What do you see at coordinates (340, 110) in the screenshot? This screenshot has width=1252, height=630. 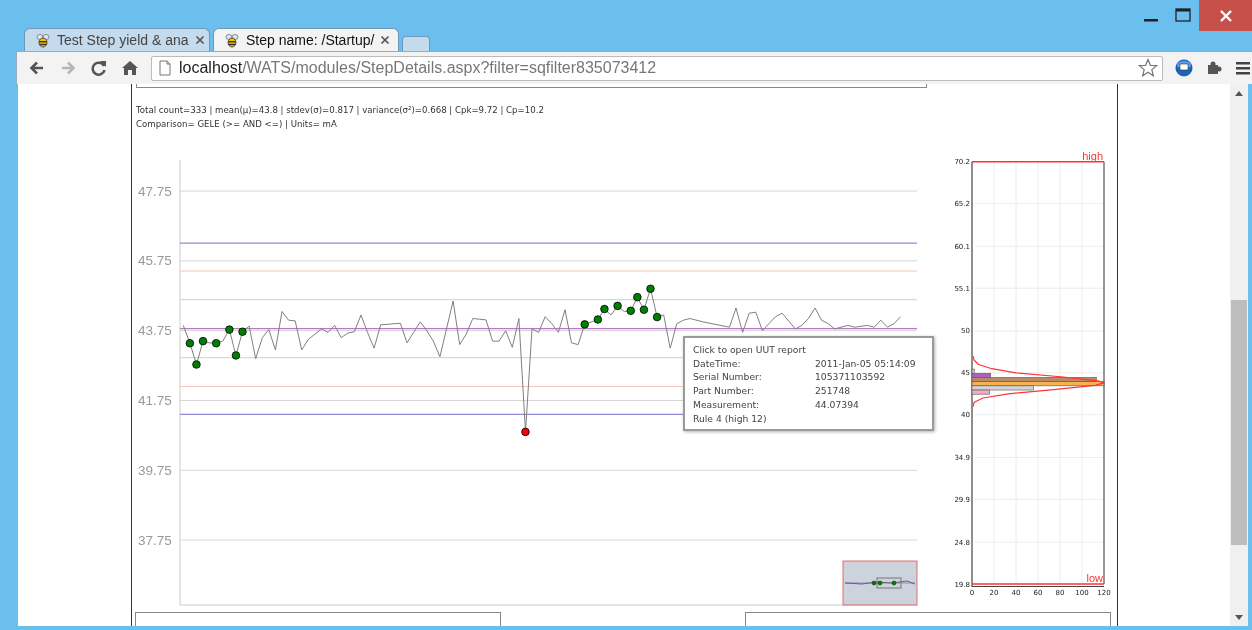 I see `summary-text: Total count=333 | mean(μ)=43.8 | stdev(σ)=0.817 | variance(σ²)=0.668 | Cpk=9.72 | Cp=10.2` at bounding box center [340, 110].